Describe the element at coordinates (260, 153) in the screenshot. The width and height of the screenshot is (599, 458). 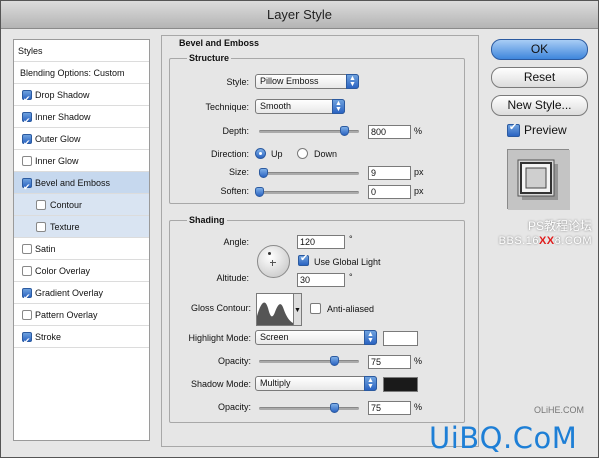
I see `direction-up-radio` at that location.